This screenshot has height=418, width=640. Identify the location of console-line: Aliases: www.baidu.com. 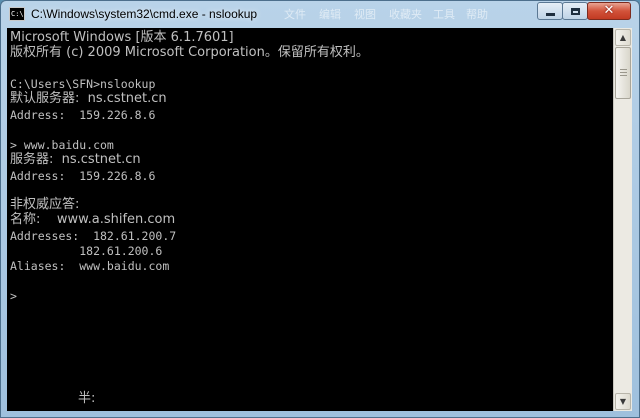
(90, 266).